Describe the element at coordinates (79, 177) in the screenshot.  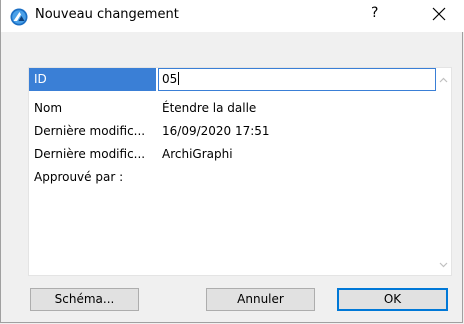
I see `property-key: Approuvé par :` at that location.